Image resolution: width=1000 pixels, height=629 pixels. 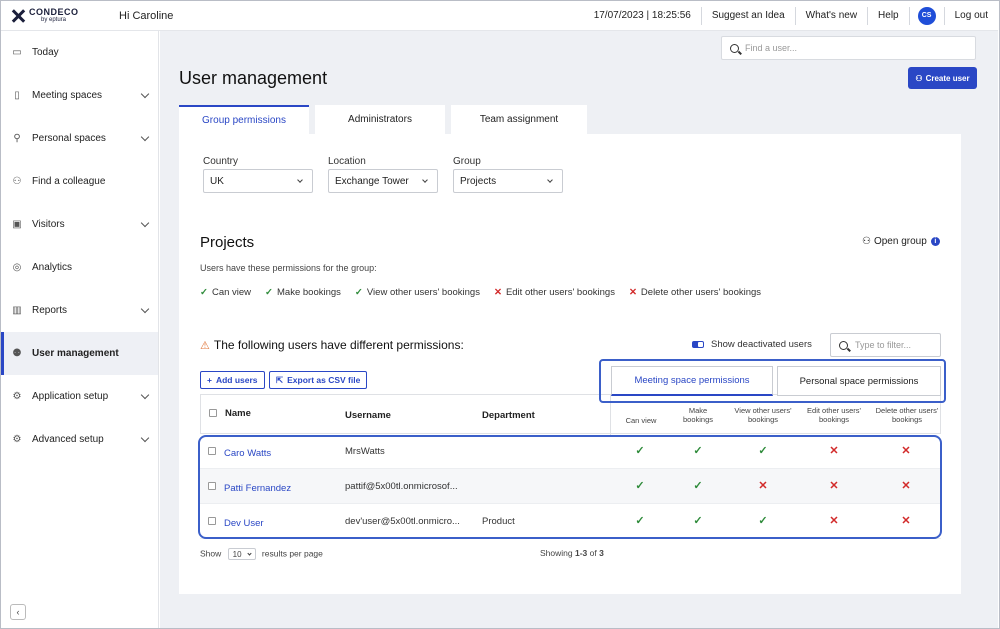 What do you see at coordinates (935, 241) in the screenshot?
I see `info-icon: i` at bounding box center [935, 241].